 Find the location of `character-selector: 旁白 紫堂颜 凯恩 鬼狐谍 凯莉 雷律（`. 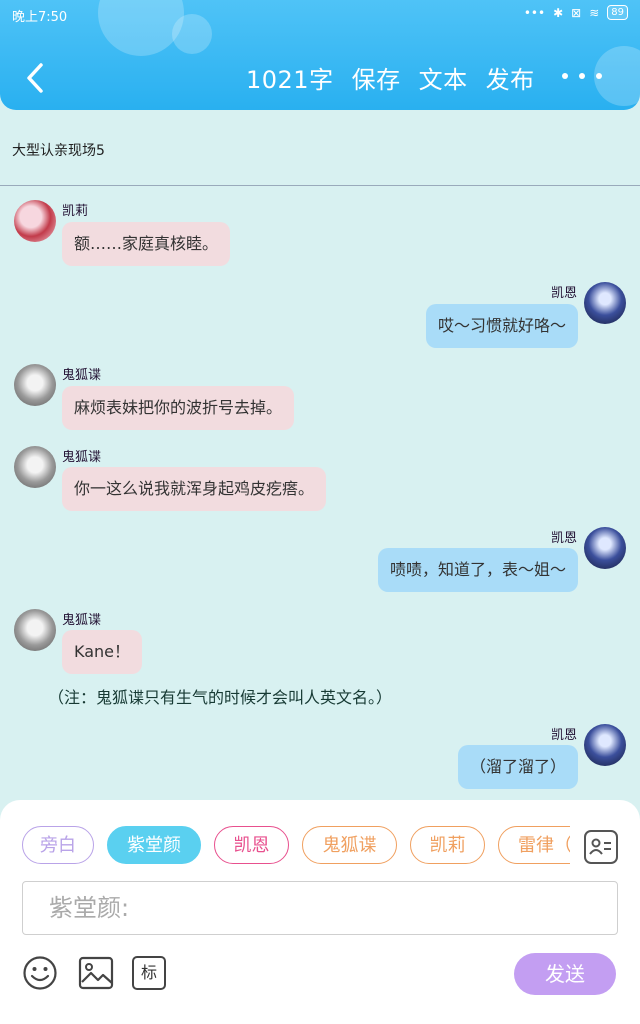

character-selector: 旁白 紫堂颜 凯恩 鬼狐谍 凯莉 雷律（ is located at coordinates (285, 847).